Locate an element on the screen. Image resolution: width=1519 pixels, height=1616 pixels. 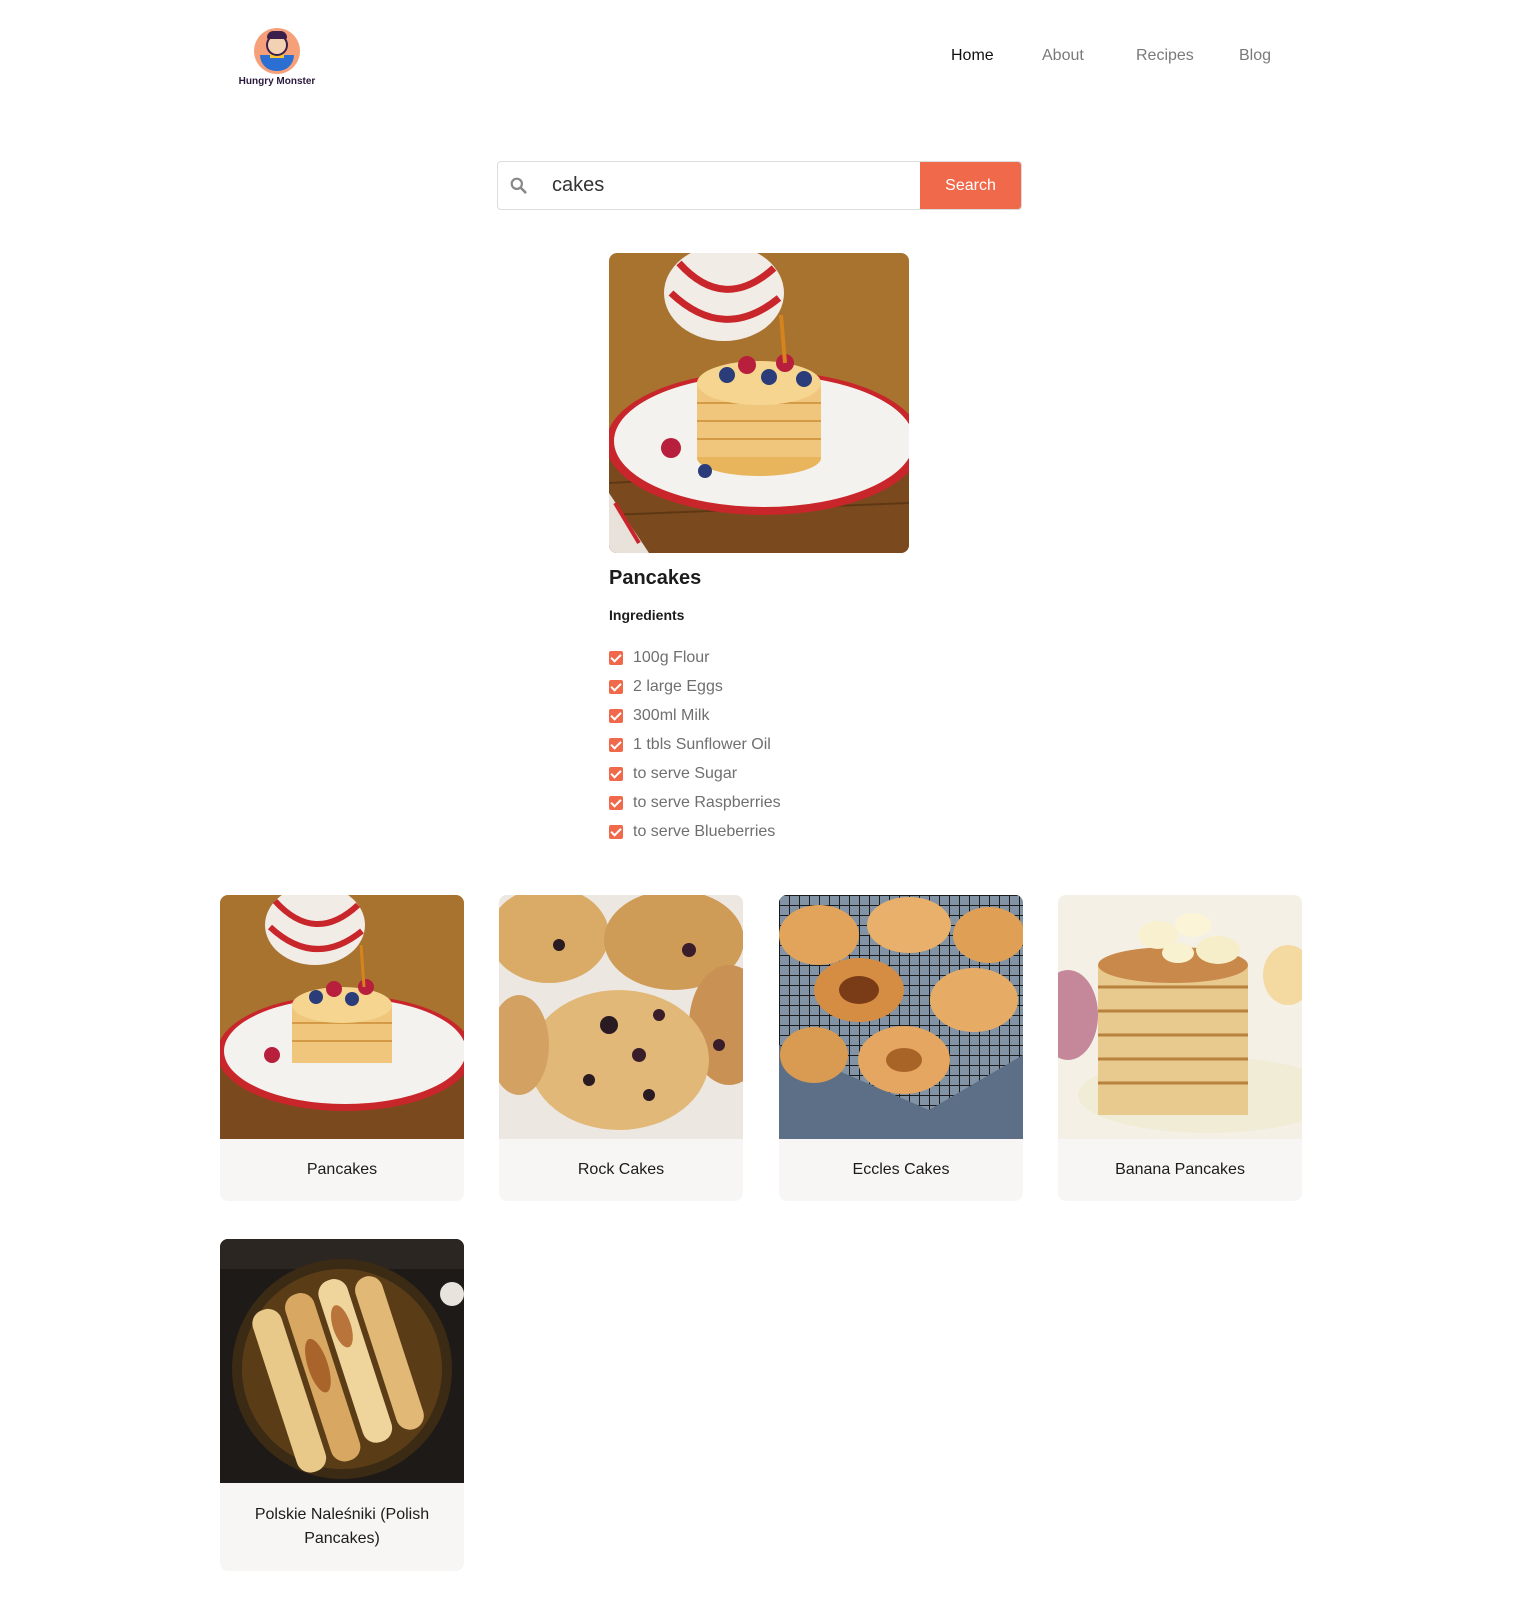
featured-recipe-title: Pancakes is located at coordinates (655, 578).